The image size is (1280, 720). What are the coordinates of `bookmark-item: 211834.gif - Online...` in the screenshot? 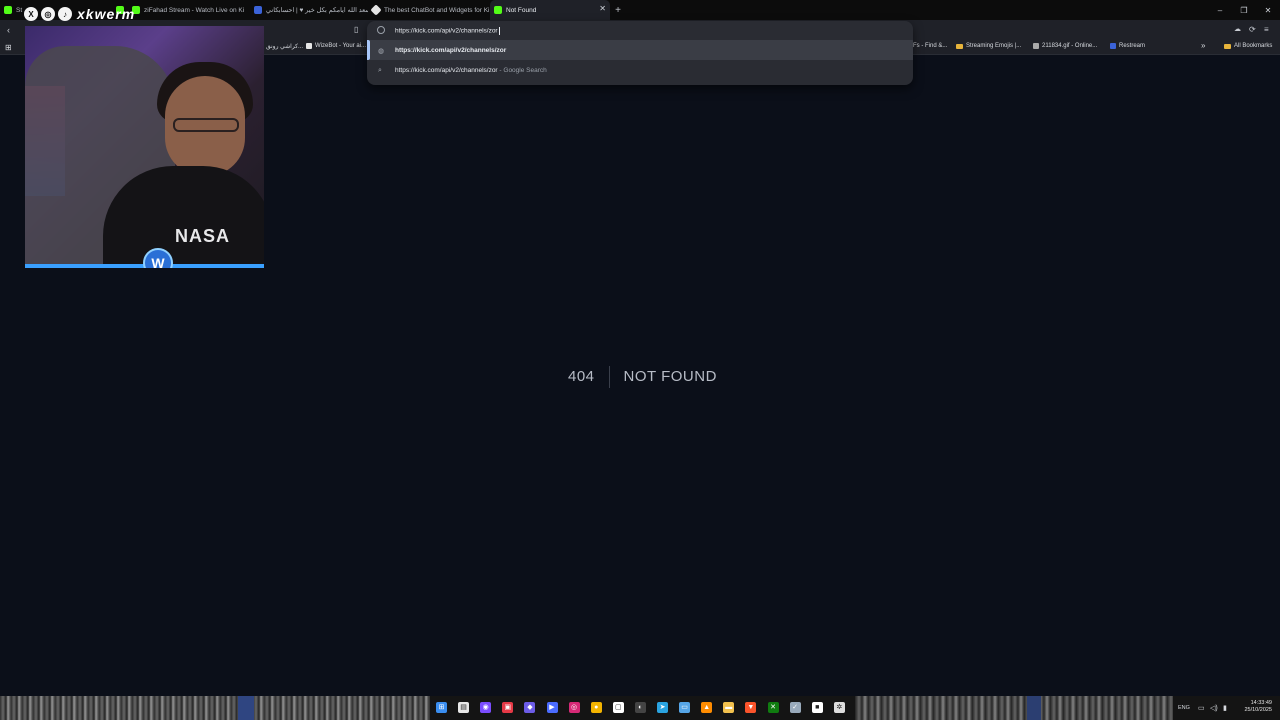 It's located at (1065, 46).